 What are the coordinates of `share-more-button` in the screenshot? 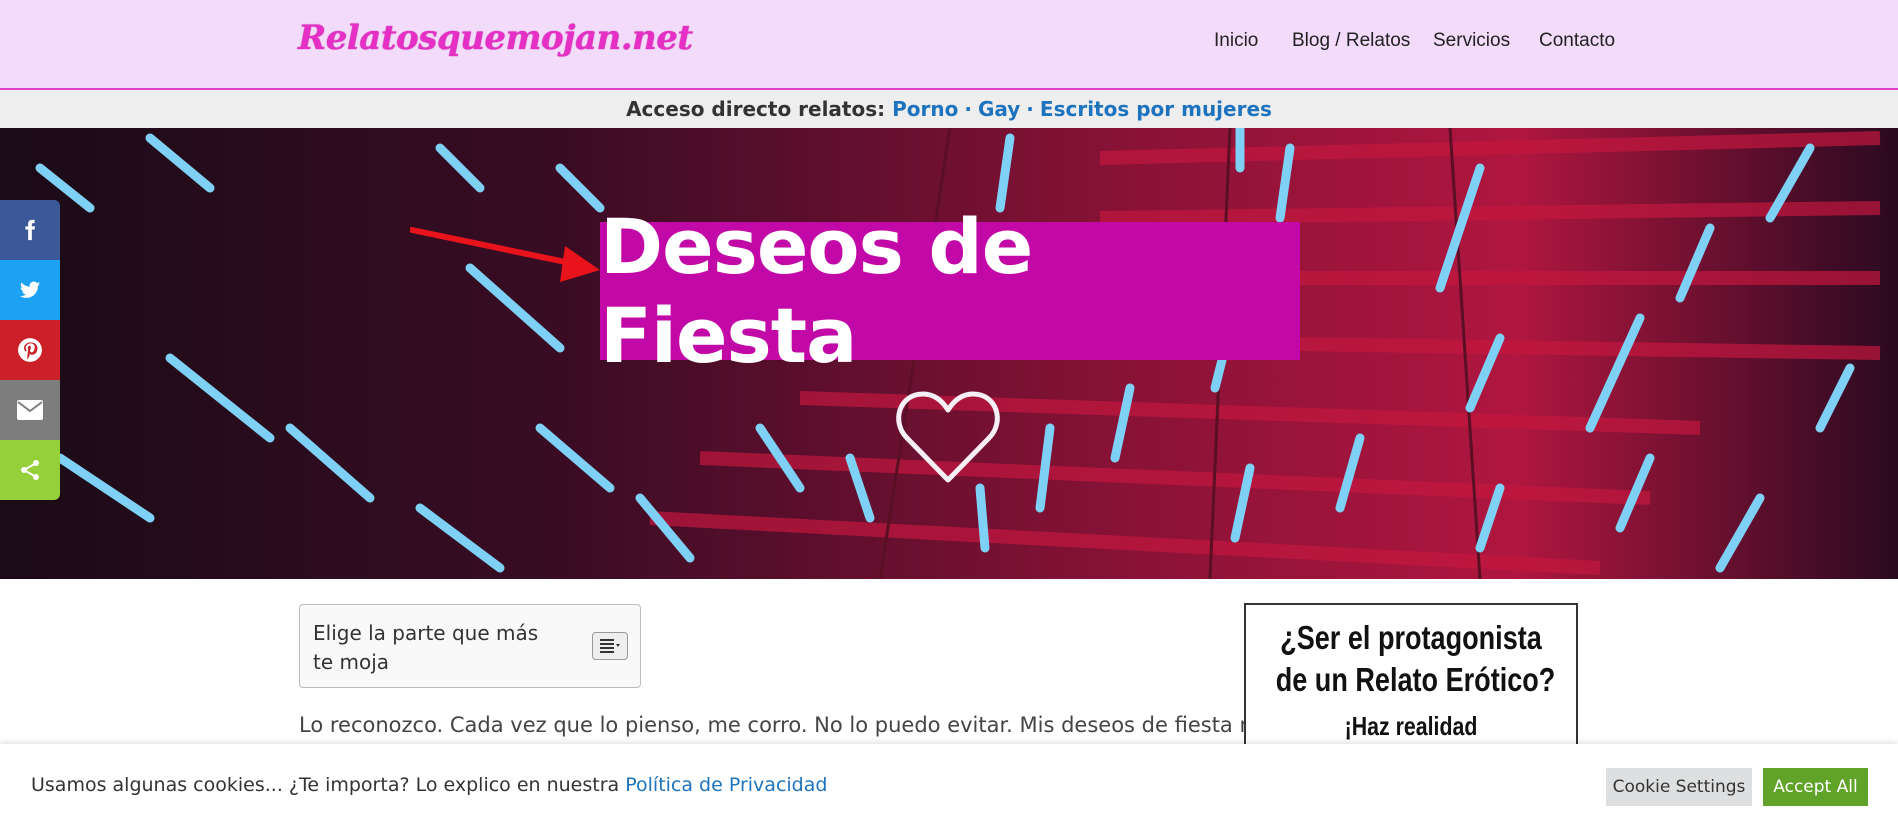 It's located at (30, 470).